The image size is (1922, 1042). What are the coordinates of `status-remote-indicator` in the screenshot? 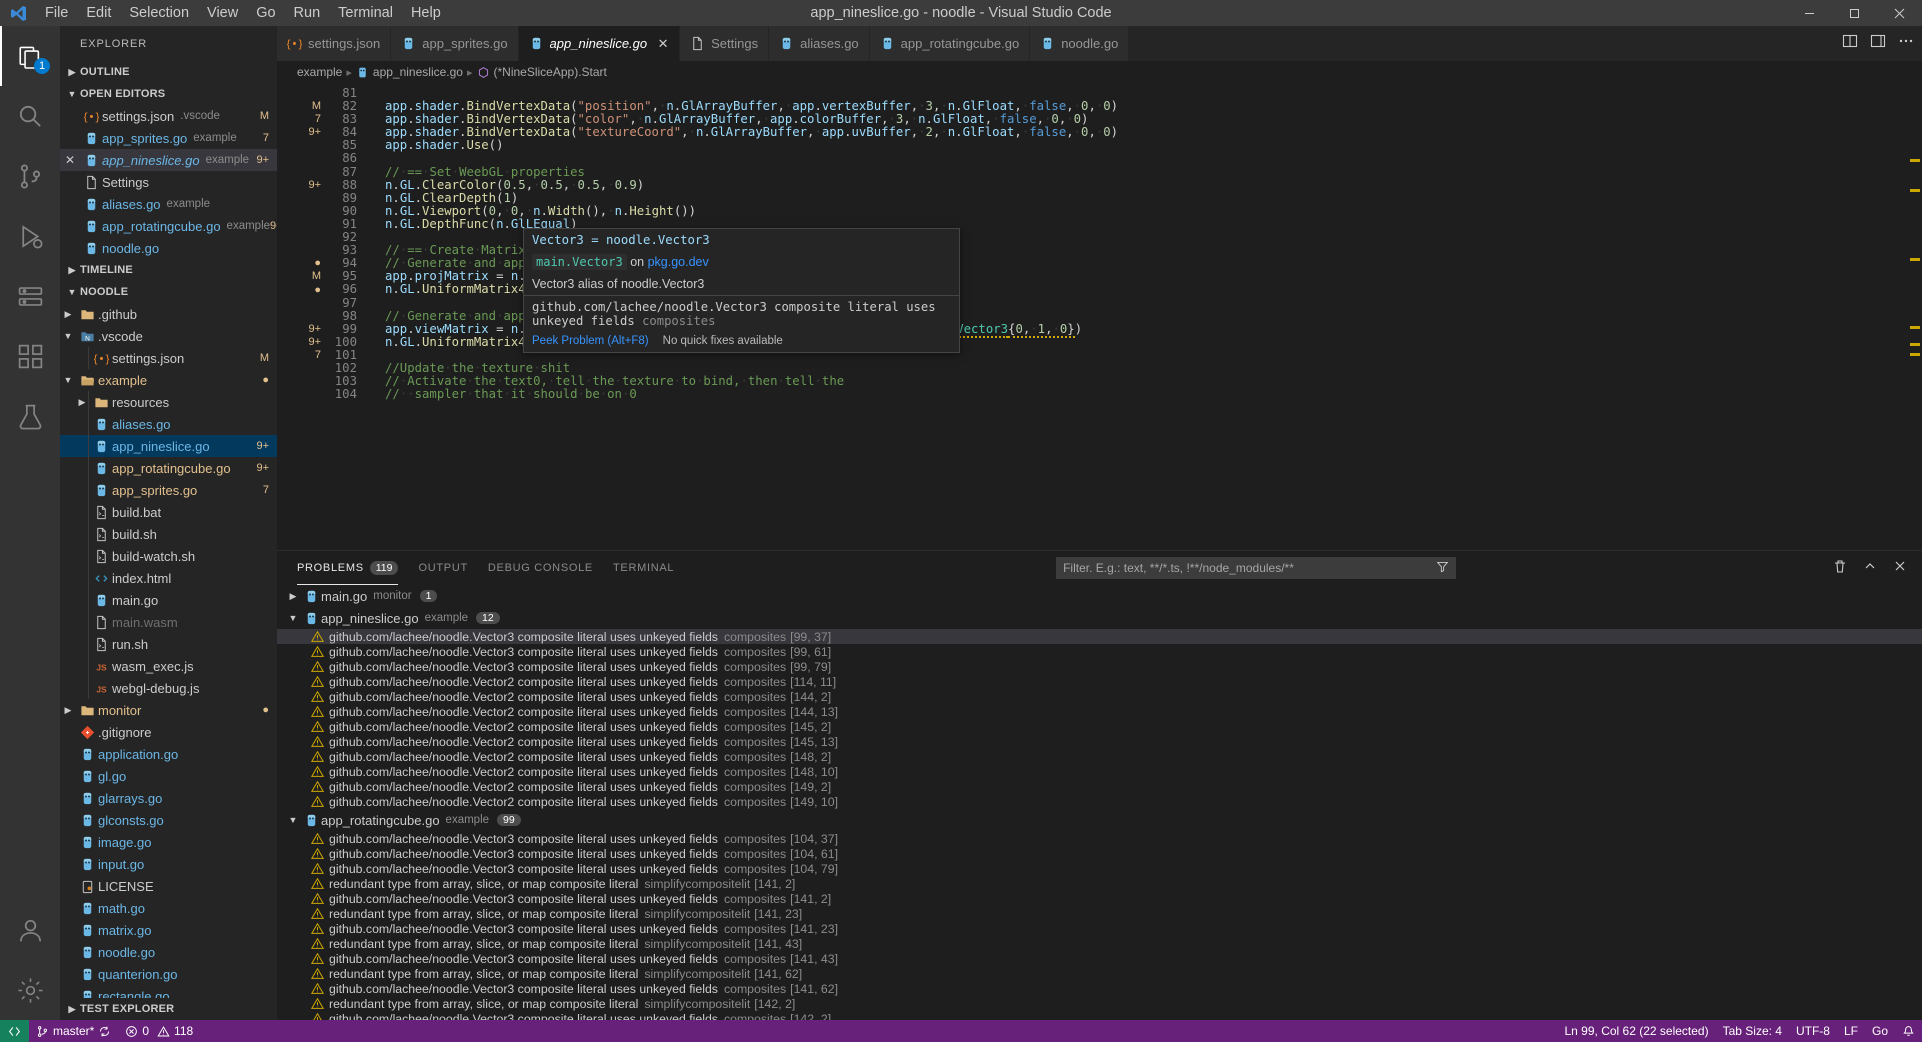 It's located at (14, 1031).